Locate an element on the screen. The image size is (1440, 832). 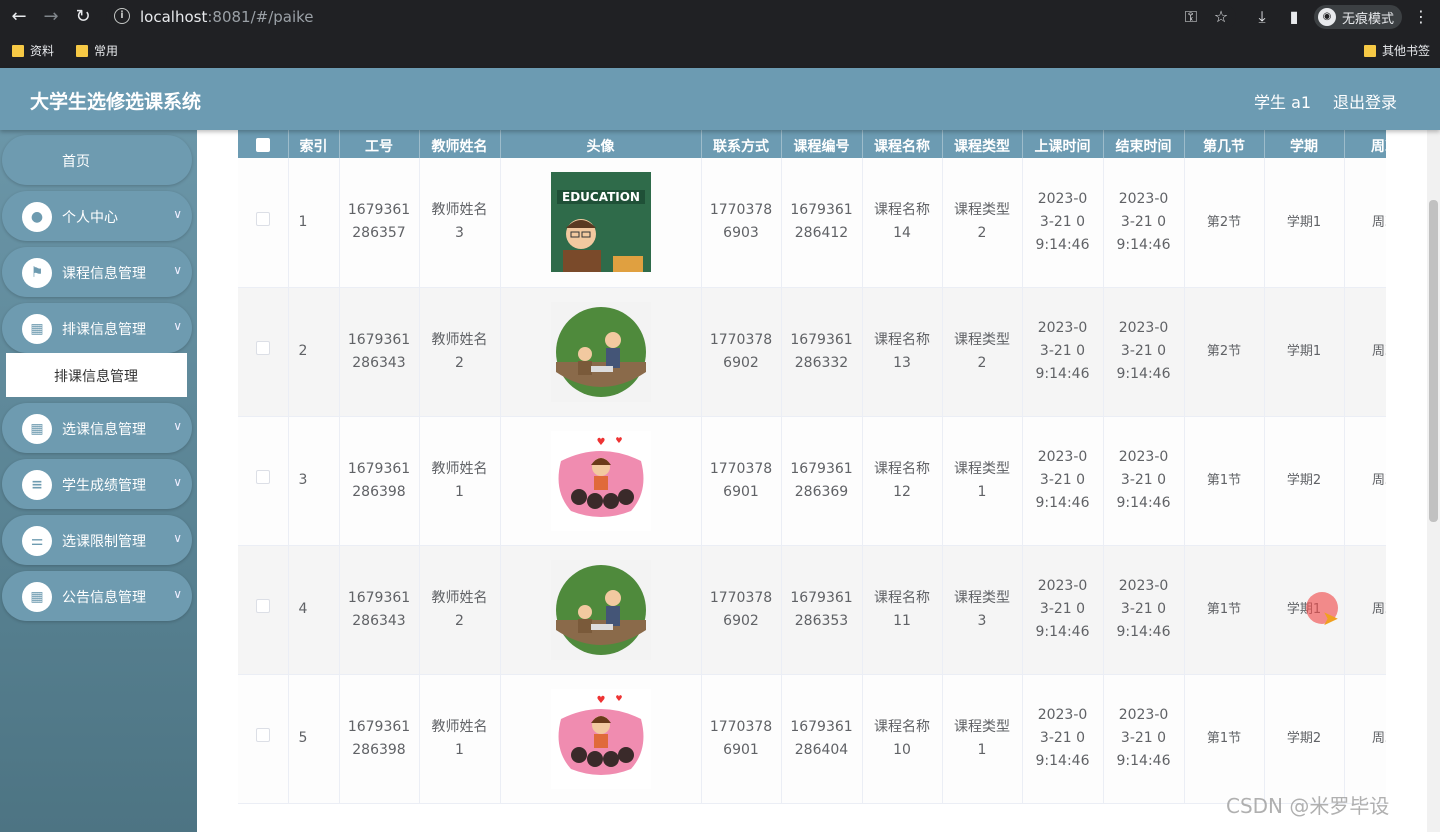
bookmark-folder: 资料 is located at coordinates (33, 50).